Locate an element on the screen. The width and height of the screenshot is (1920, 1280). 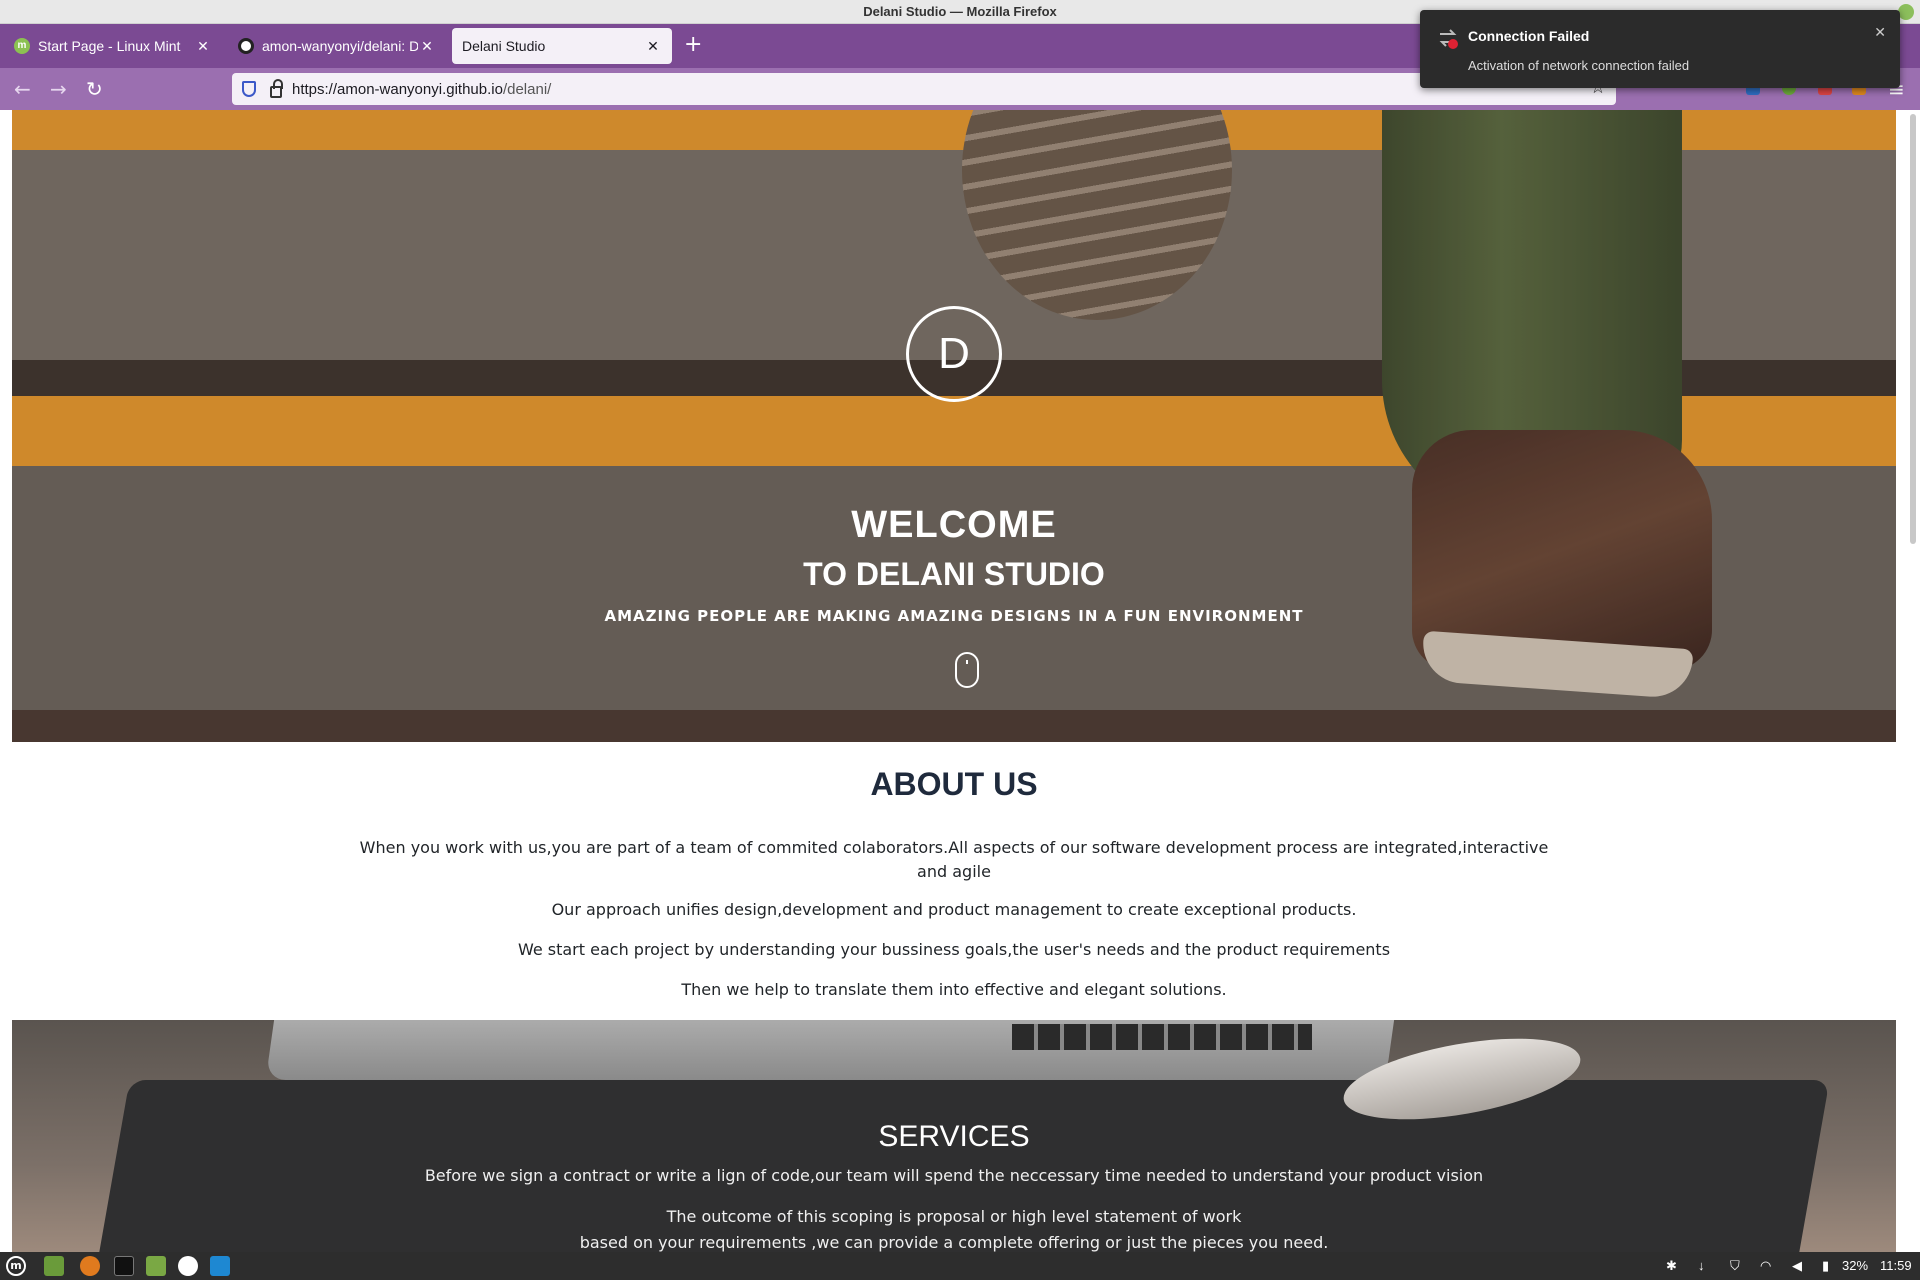
delani-logo: D is located at coordinates (954, 354).